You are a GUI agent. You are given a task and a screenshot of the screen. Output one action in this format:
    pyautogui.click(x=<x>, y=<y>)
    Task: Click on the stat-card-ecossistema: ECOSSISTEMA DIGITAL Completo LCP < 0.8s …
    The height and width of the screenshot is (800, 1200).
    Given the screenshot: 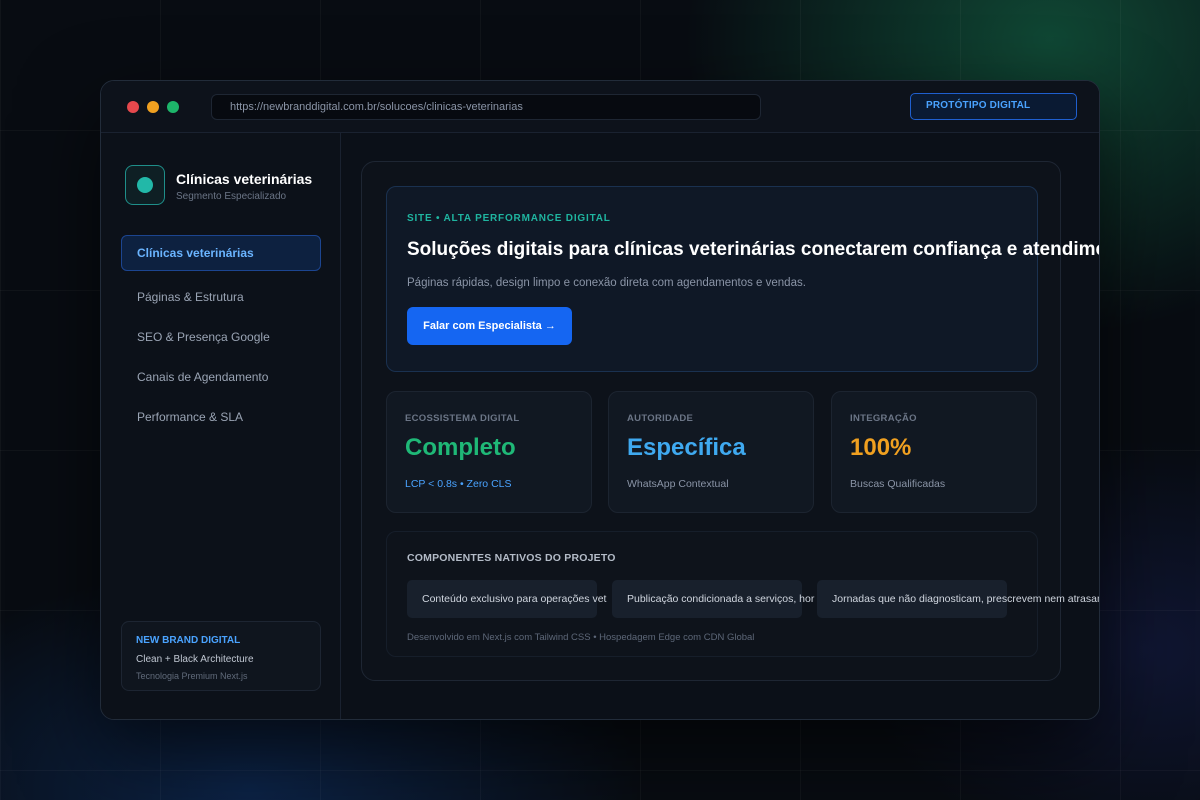 What is the action you would take?
    pyautogui.click(x=489, y=452)
    